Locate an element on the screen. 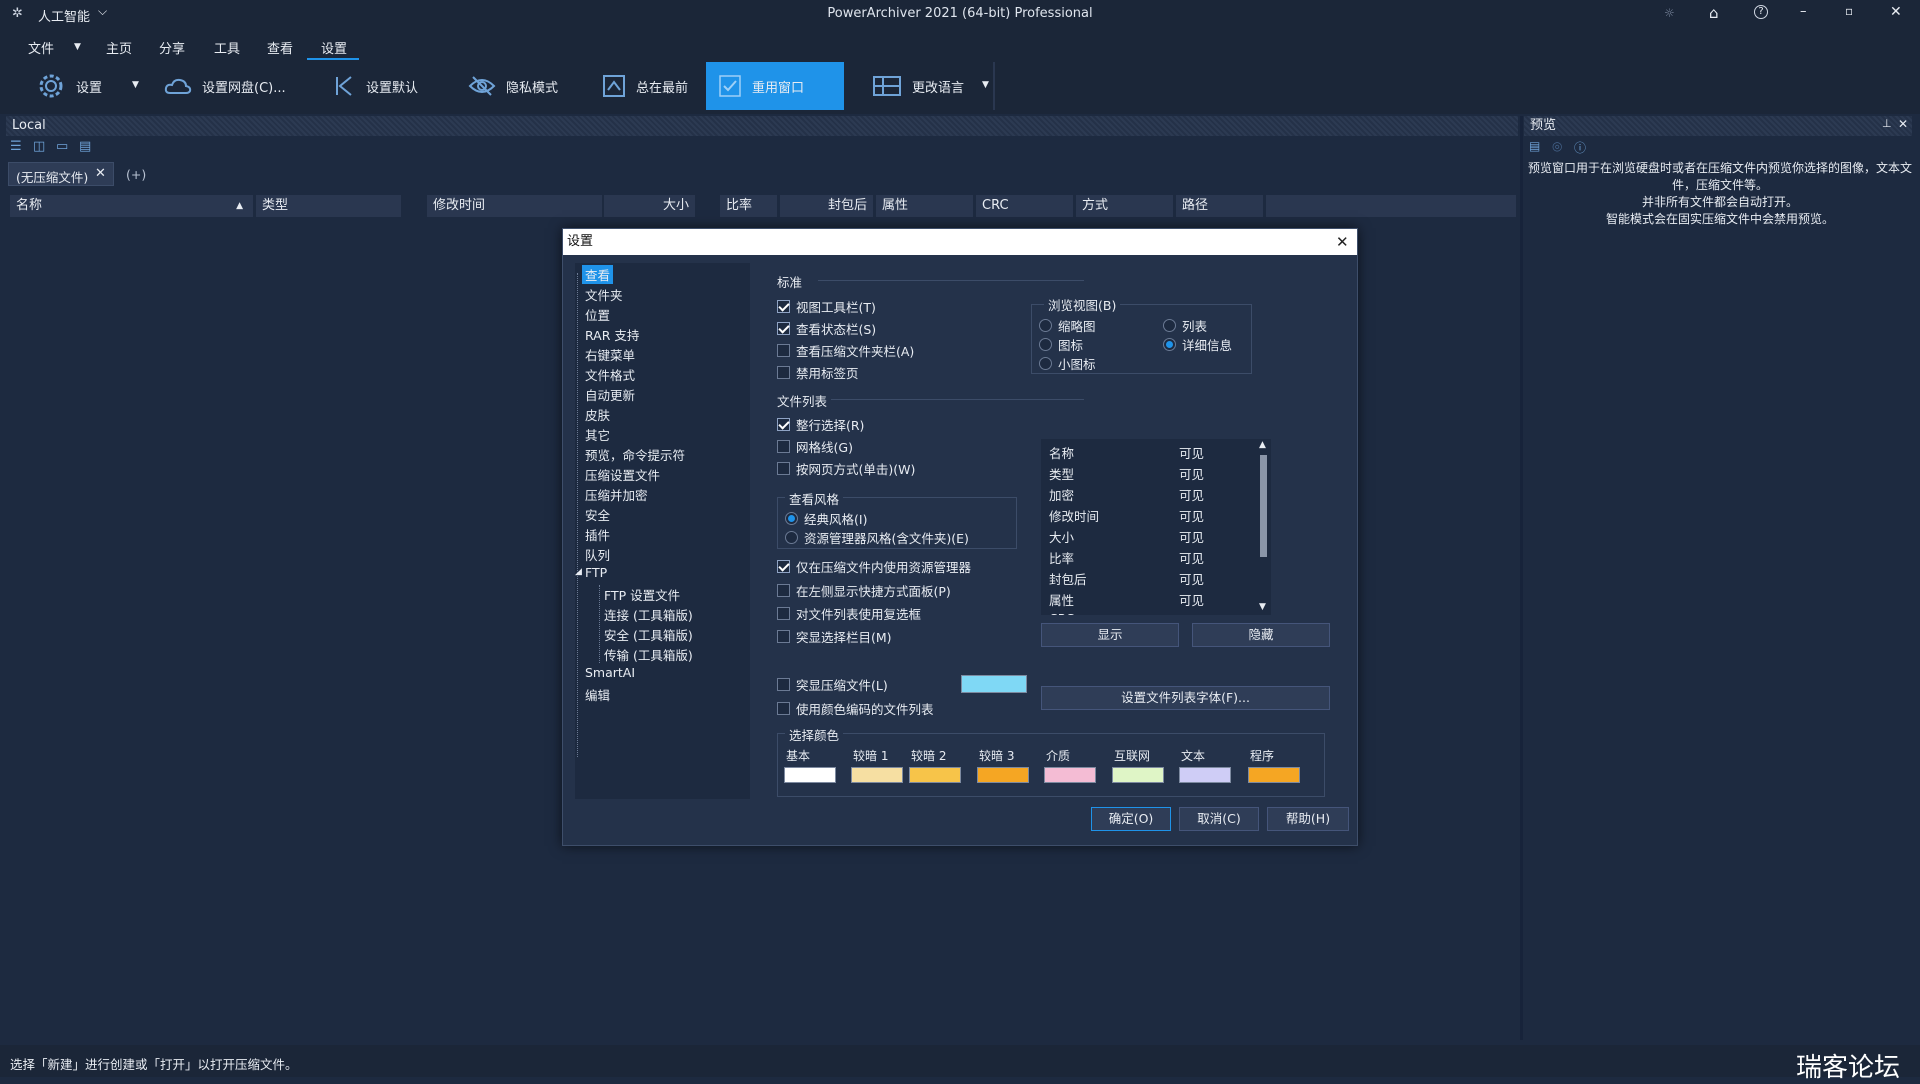  explorer-style-radio: 资源管理器风格(含文件夹)(E) is located at coordinates (877, 537).